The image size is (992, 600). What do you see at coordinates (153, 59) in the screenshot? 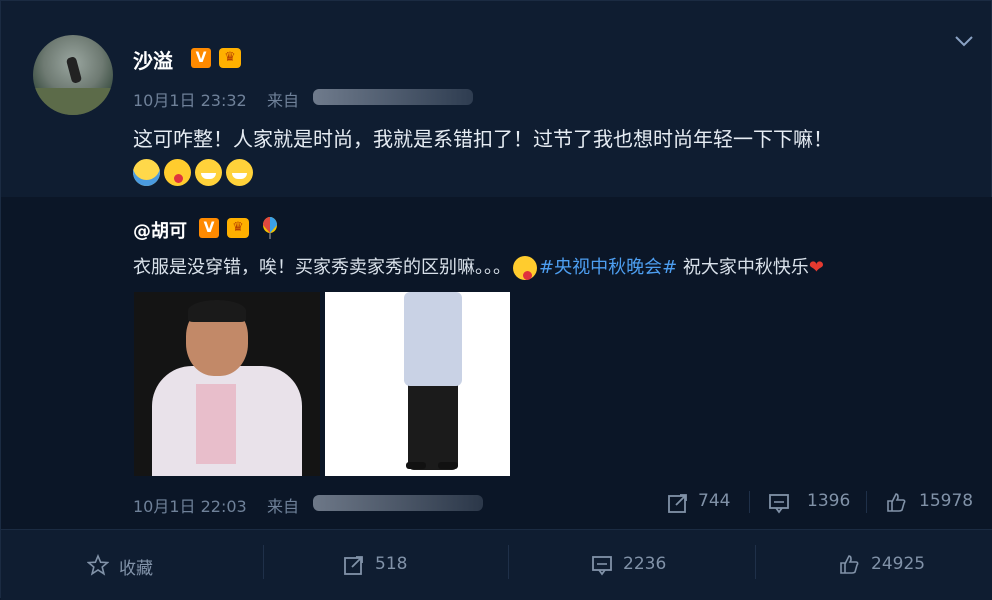
I see `post-username: 沙溢` at bounding box center [153, 59].